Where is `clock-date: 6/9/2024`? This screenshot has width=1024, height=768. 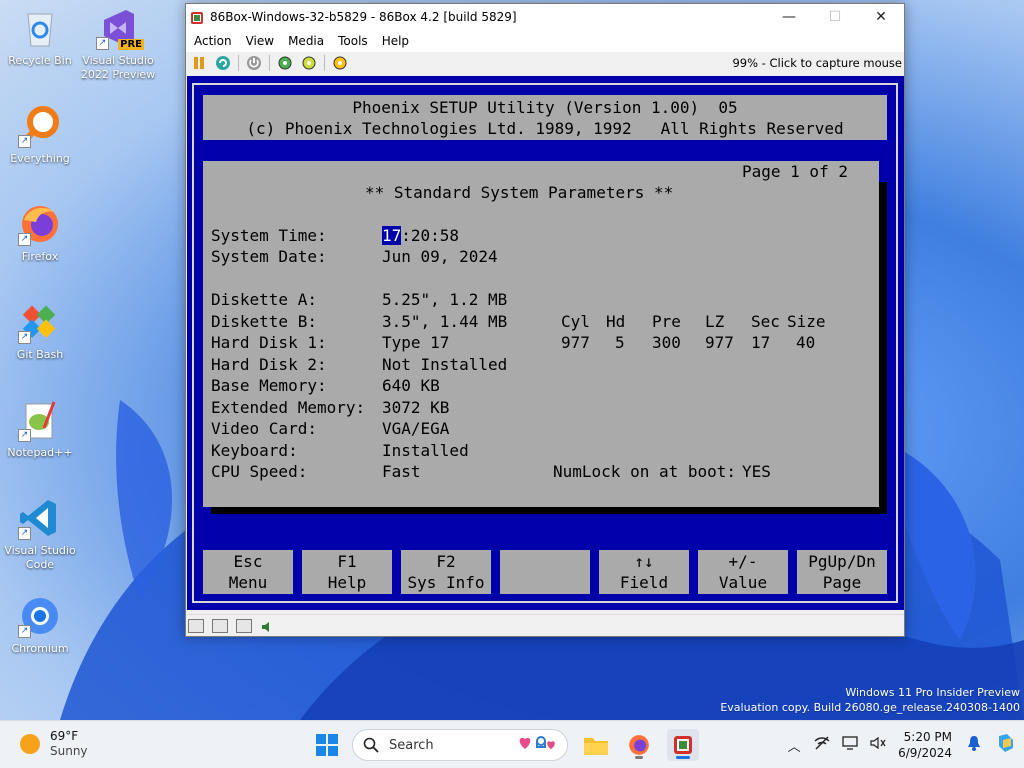 clock-date: 6/9/2024 is located at coordinates (925, 753).